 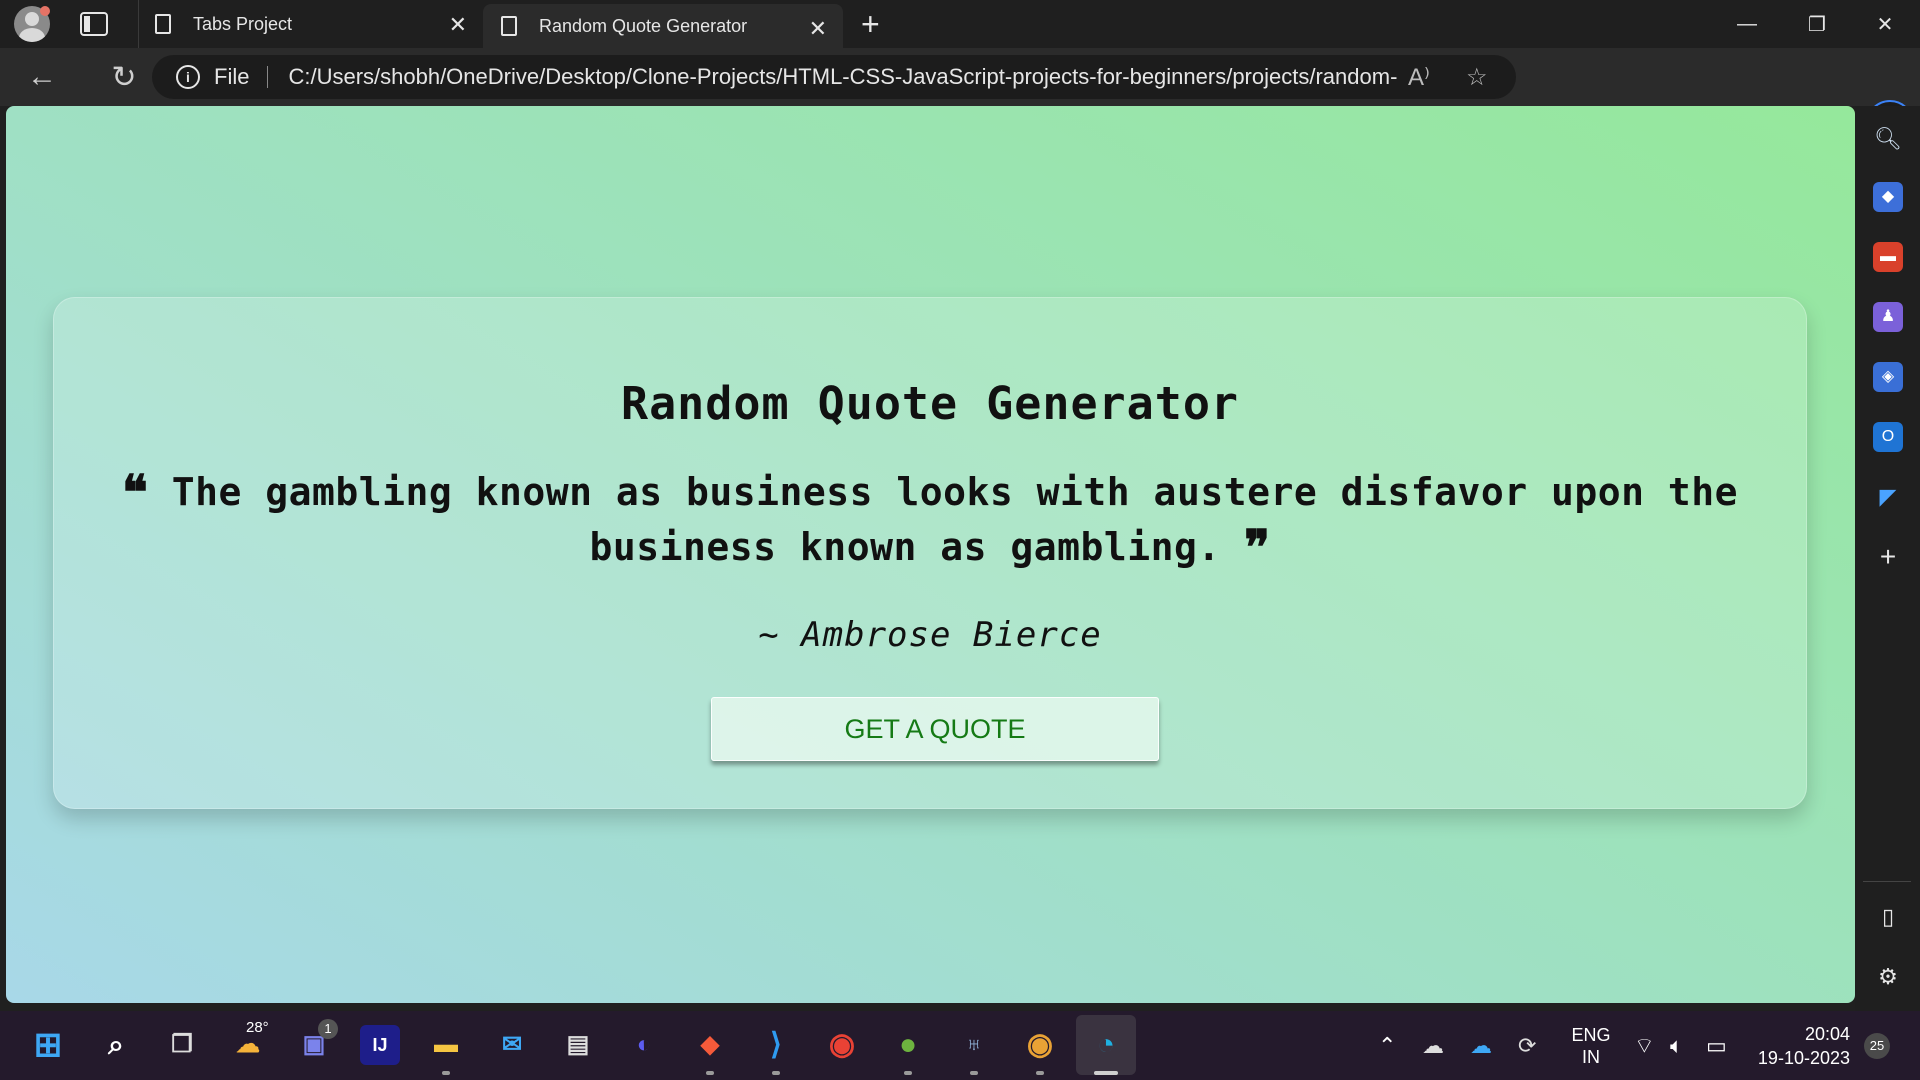 I want to click on wifi-icon: ⌔, so click(x=1644, y=1045).